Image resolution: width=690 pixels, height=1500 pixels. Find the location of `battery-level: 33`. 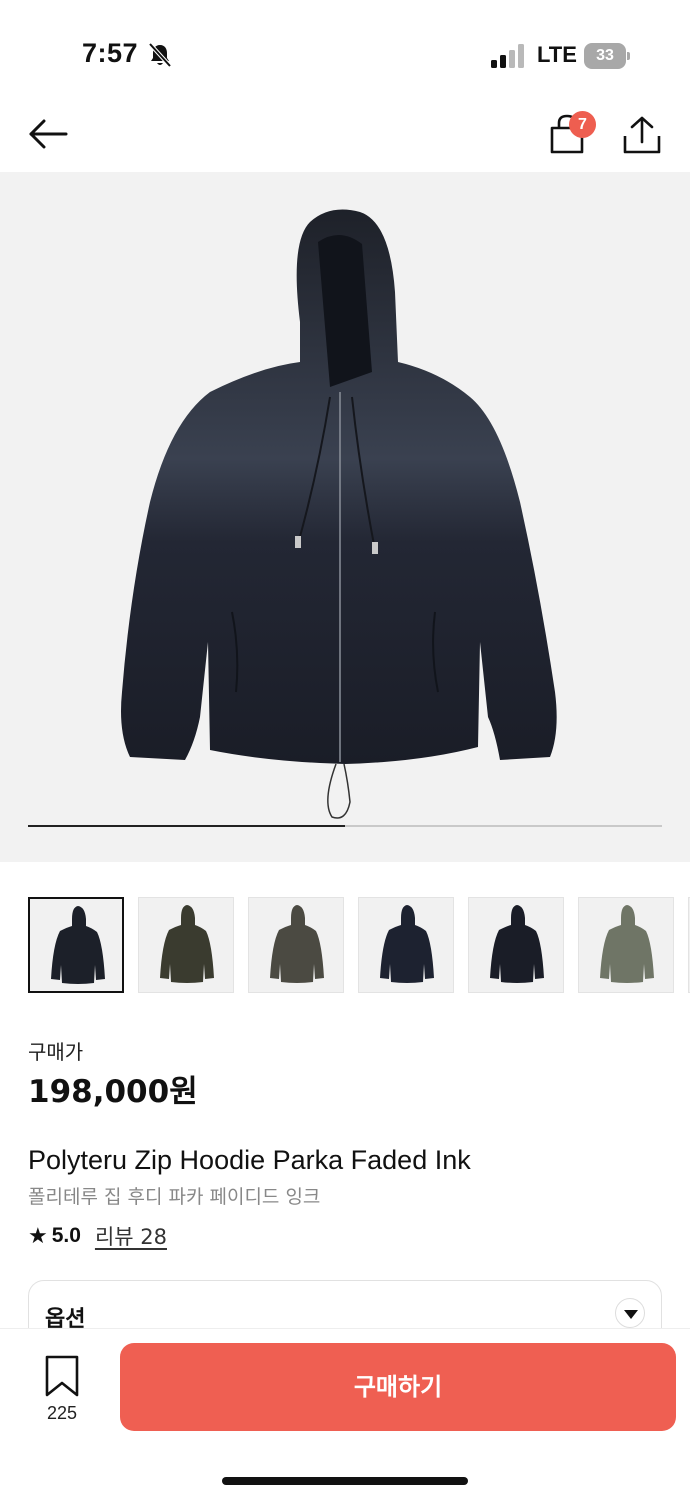

battery-level: 33 is located at coordinates (605, 55).